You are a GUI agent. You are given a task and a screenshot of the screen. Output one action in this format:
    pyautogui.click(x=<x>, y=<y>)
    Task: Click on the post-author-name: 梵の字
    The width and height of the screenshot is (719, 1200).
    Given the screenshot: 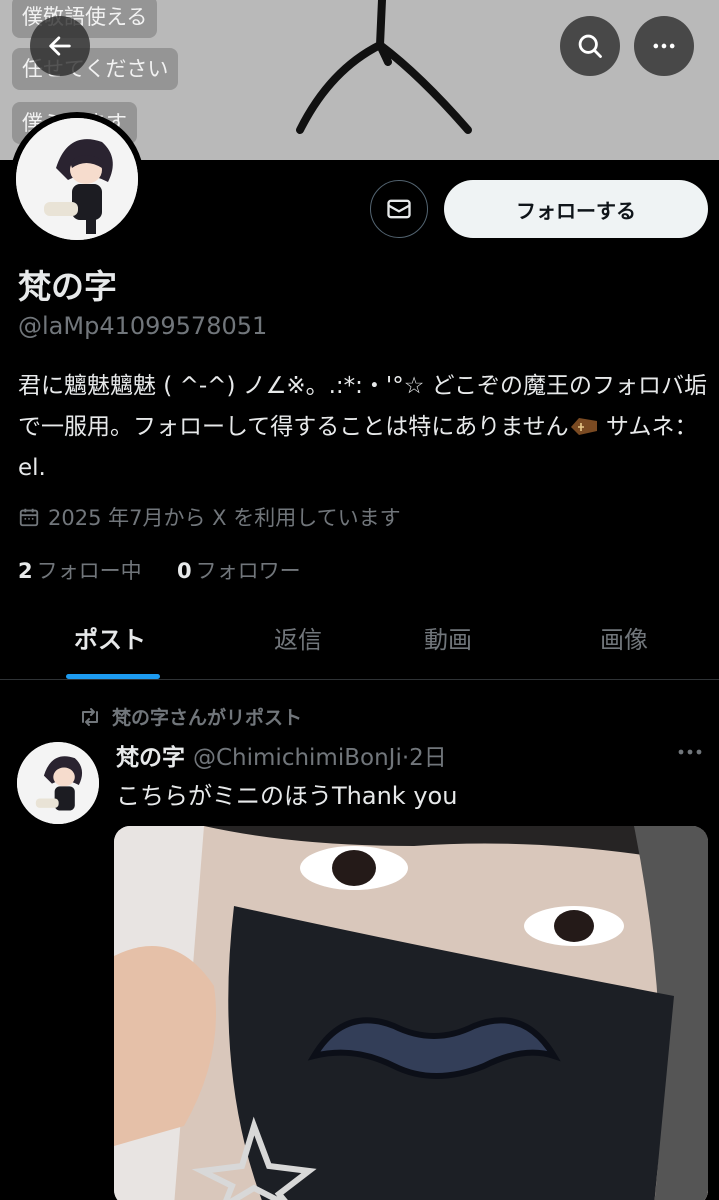 What is the action you would take?
    pyautogui.click(x=150, y=758)
    